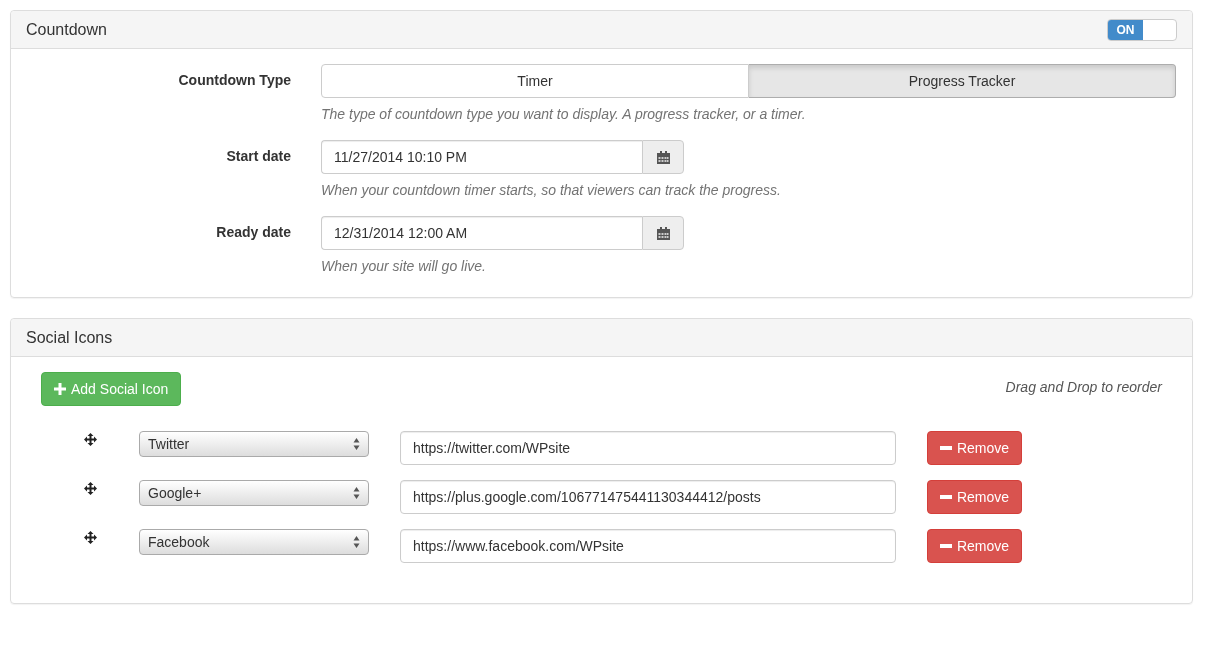 This screenshot has width=1210, height=645. What do you see at coordinates (1083, 387) in the screenshot?
I see `hint-text: Drag and Drop to reorder` at bounding box center [1083, 387].